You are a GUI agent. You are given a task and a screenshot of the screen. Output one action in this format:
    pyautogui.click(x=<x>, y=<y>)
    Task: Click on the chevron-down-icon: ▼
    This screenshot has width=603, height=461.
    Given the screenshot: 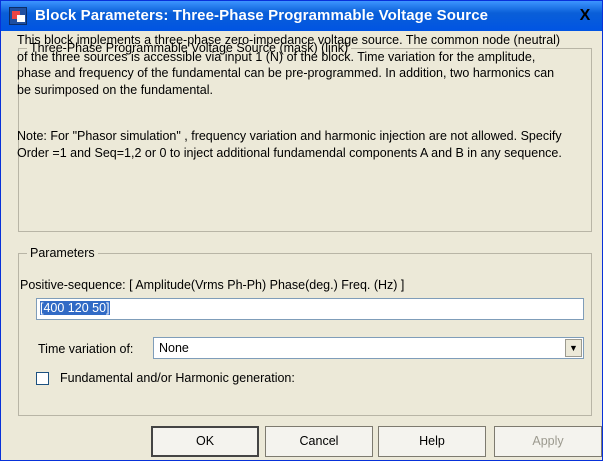 What is the action you would take?
    pyautogui.click(x=573, y=348)
    